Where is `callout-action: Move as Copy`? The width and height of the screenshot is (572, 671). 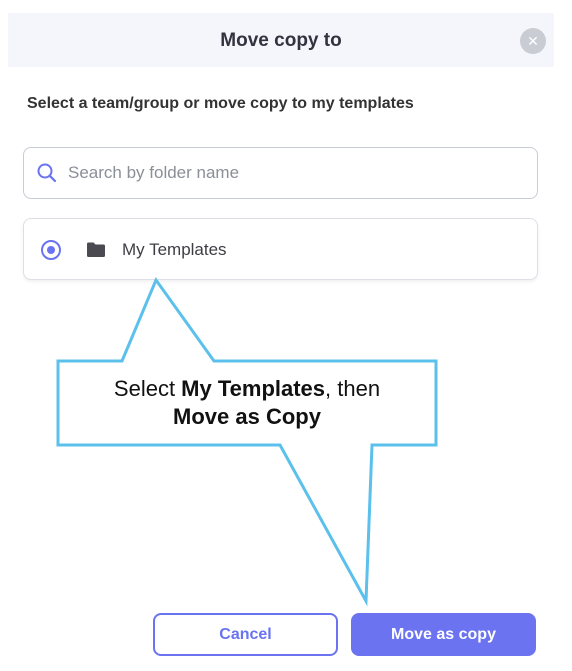 callout-action: Move as Copy is located at coordinates (247, 416).